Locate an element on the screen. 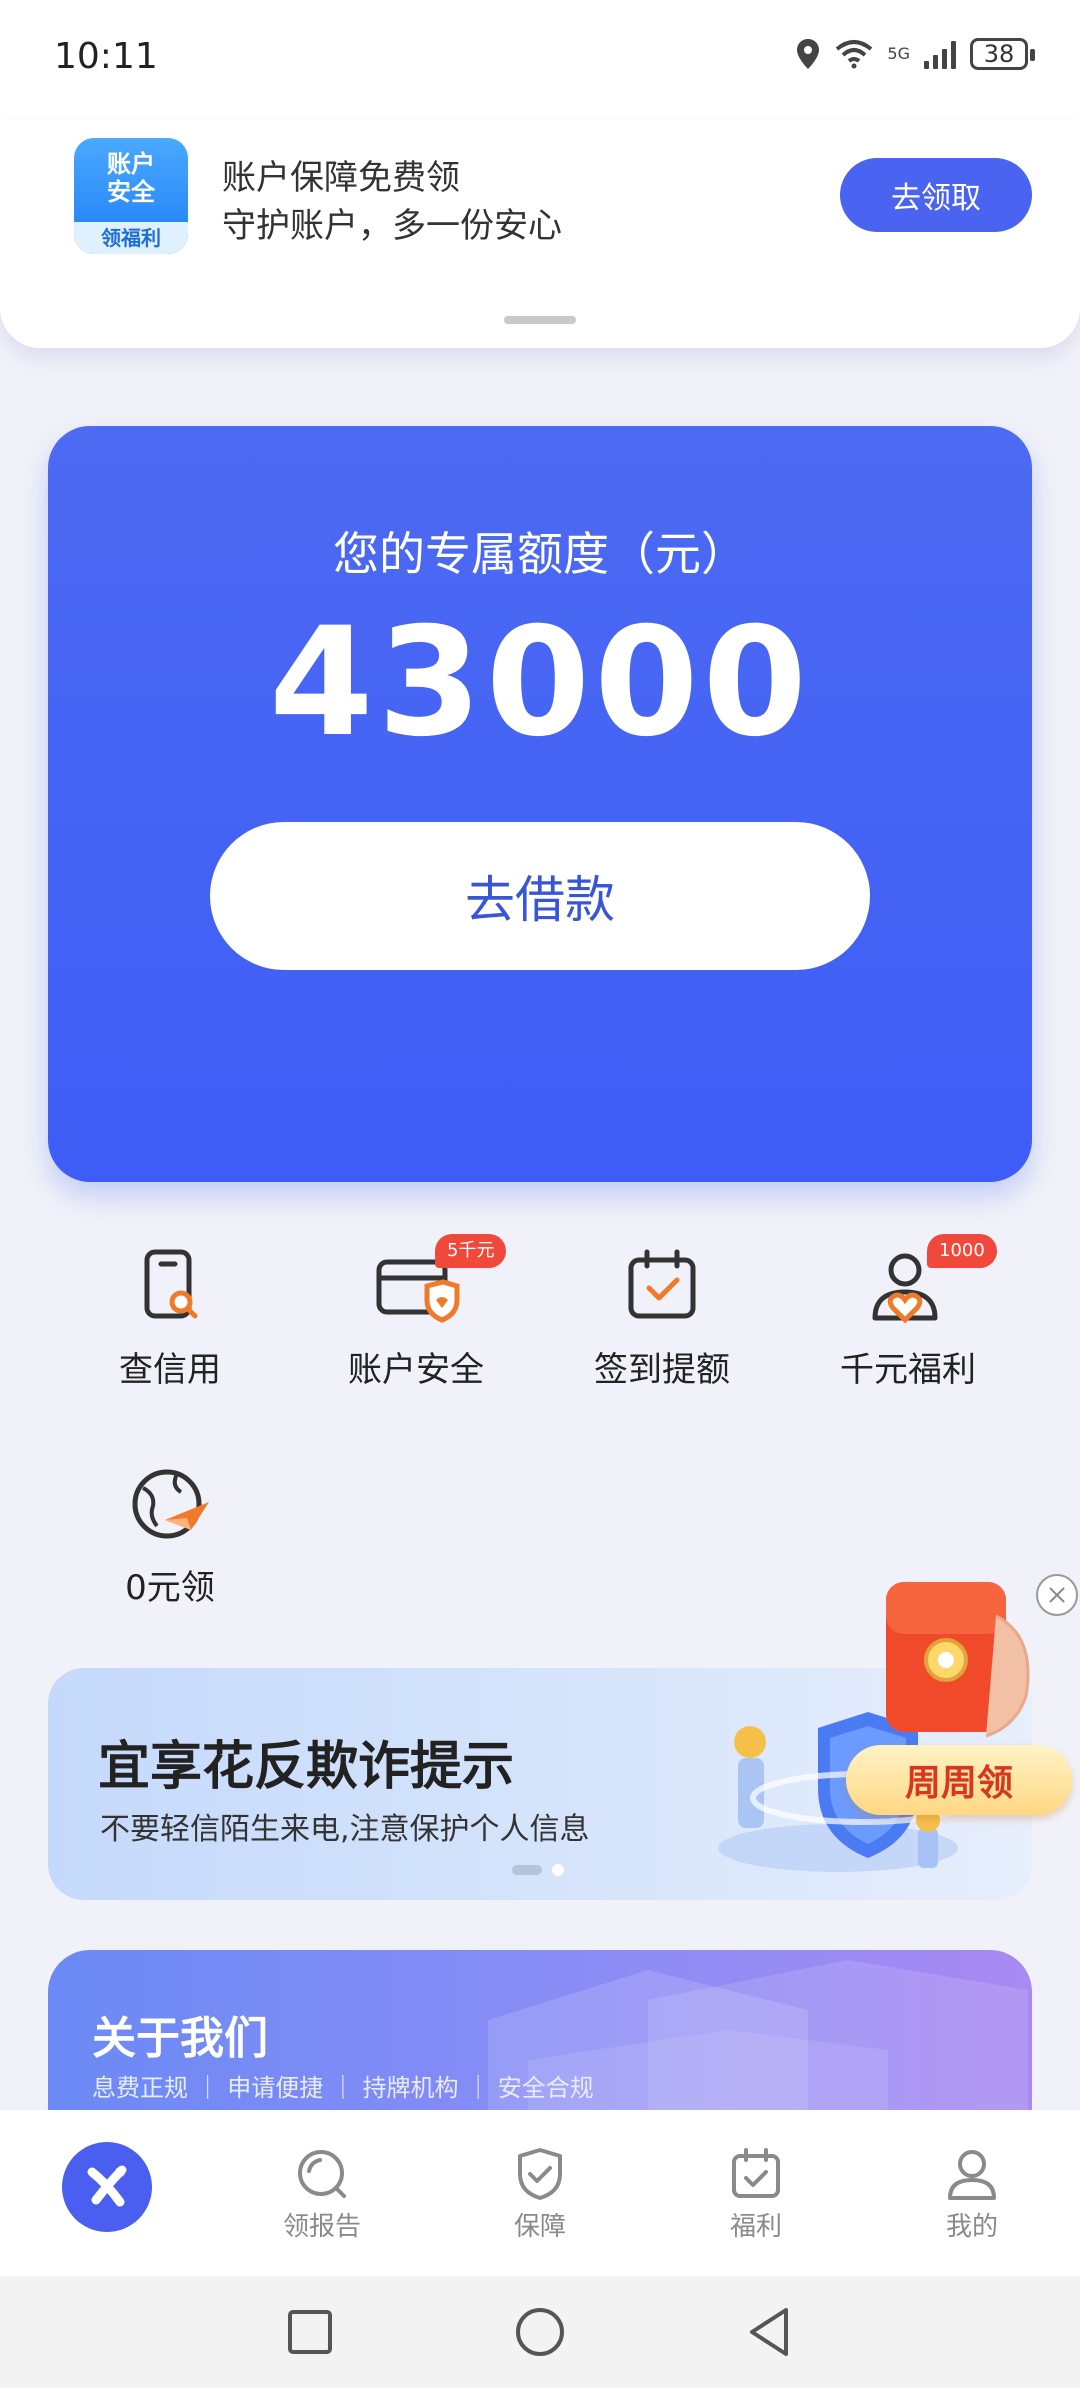 The height and width of the screenshot is (2388, 1080). menu-item-zero-yuan: 0元领 is located at coordinates (170, 1534).